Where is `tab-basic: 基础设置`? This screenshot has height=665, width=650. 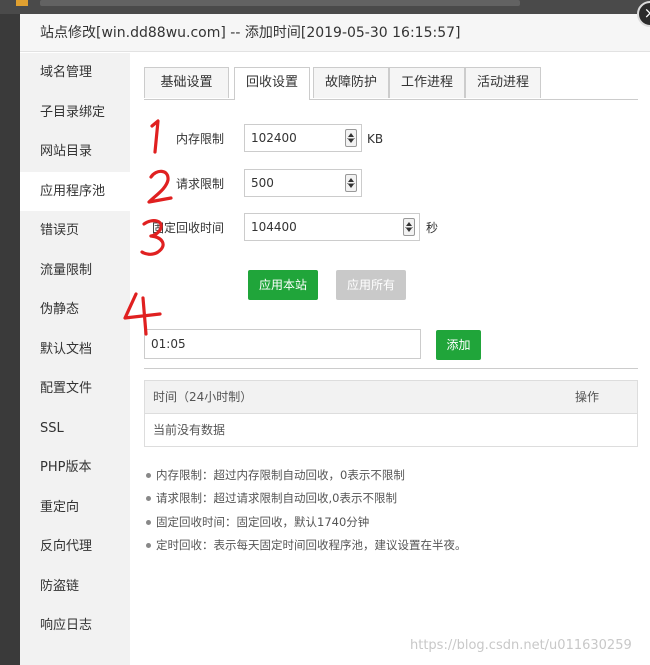 tab-basic: 基础设置 is located at coordinates (186, 82).